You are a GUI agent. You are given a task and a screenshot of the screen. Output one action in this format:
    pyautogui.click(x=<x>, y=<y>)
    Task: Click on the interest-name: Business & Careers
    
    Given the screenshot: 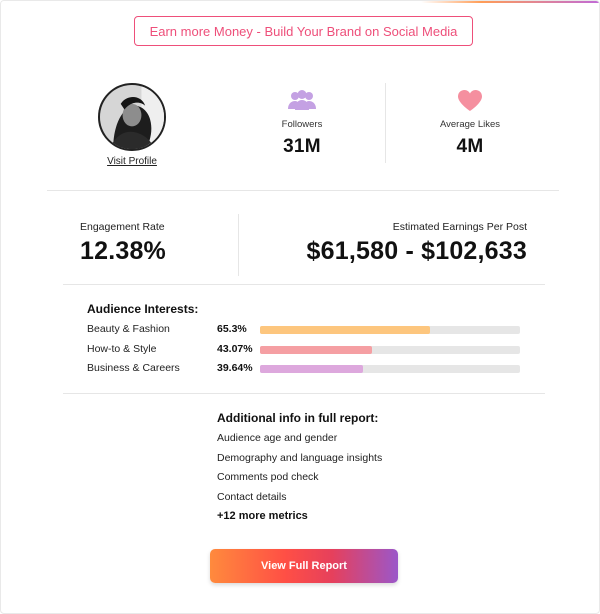 What is the action you would take?
    pyautogui.click(x=133, y=368)
    